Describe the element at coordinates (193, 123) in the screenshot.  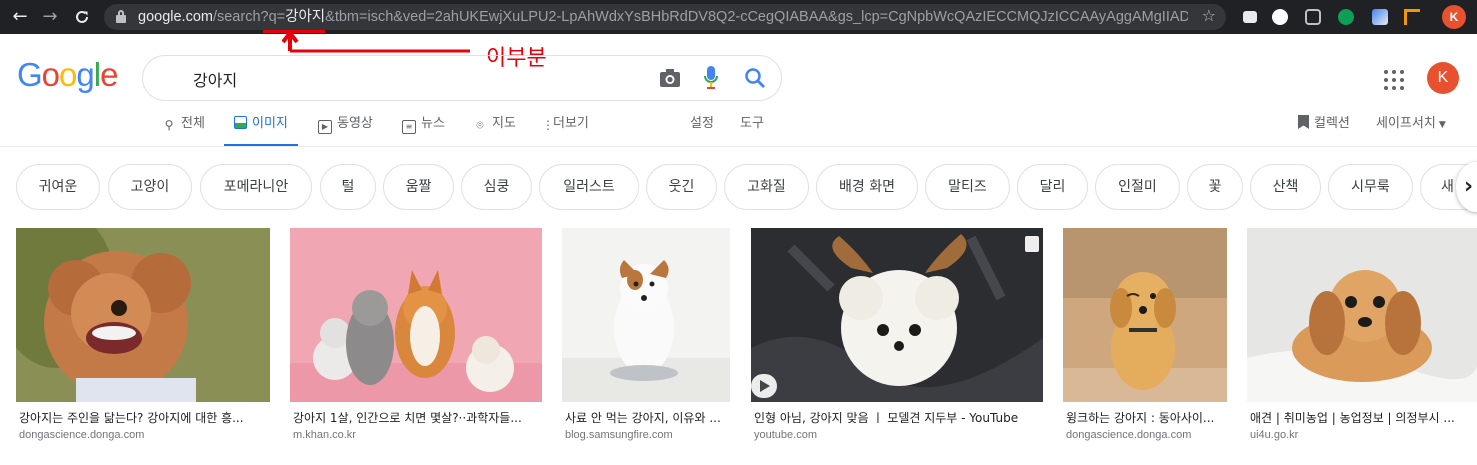
I see `tab-label: 전체` at that location.